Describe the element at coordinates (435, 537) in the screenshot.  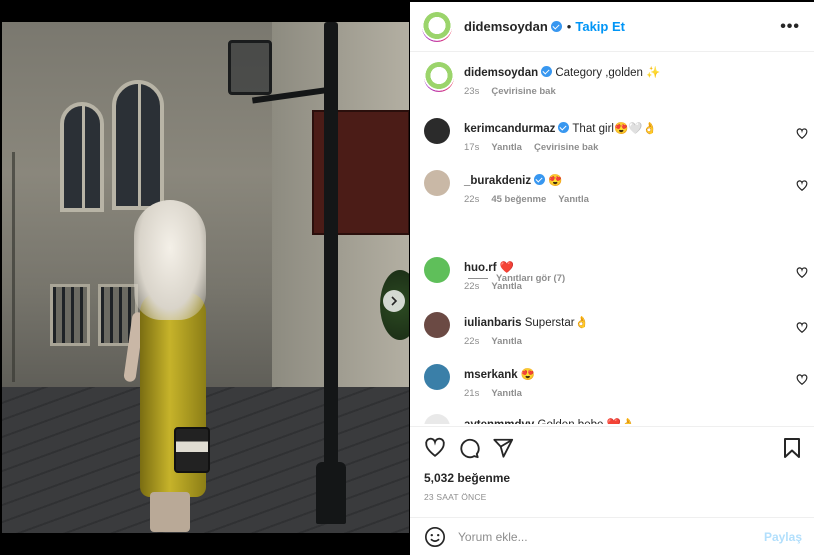
I see `smiley-icon` at that location.